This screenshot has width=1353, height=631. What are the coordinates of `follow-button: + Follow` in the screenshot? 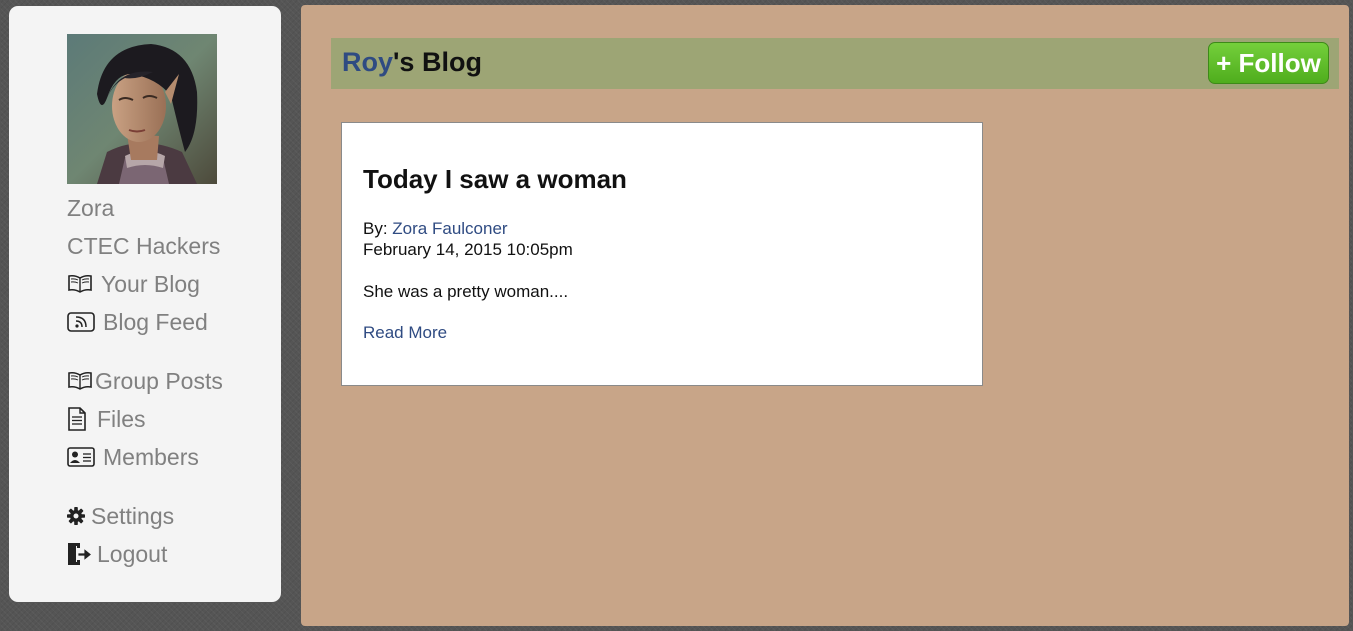 It's located at (1268, 63).